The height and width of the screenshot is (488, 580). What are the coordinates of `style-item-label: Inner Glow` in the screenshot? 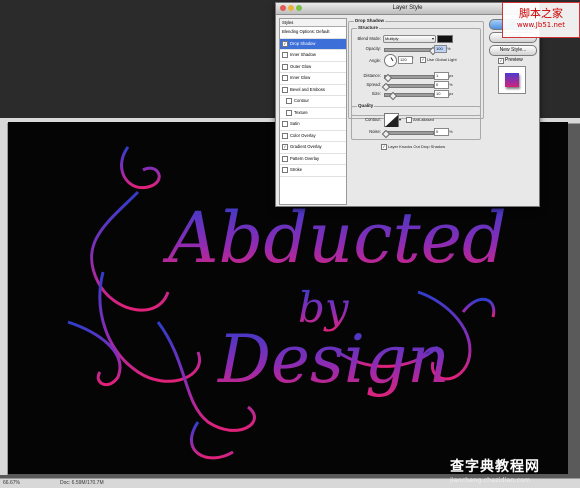 It's located at (300, 77).